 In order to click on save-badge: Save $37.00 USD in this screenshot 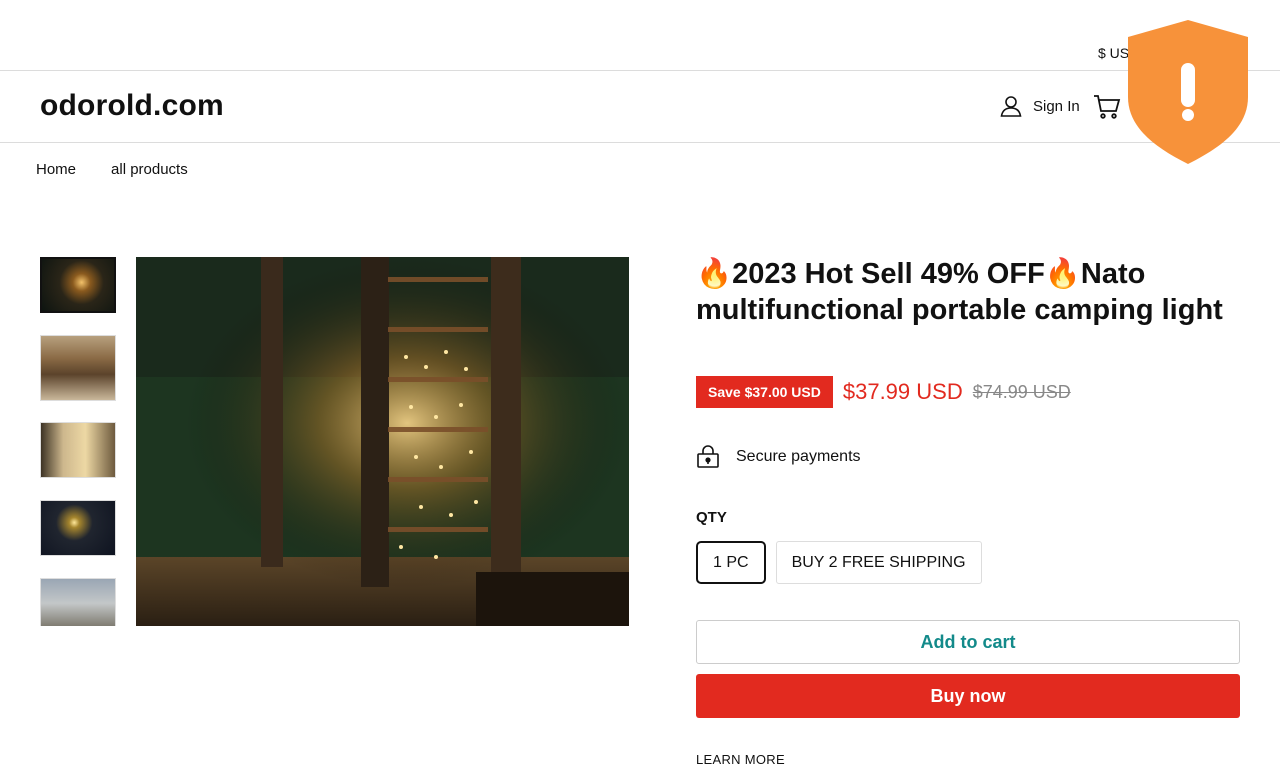, I will do `click(764, 392)`.